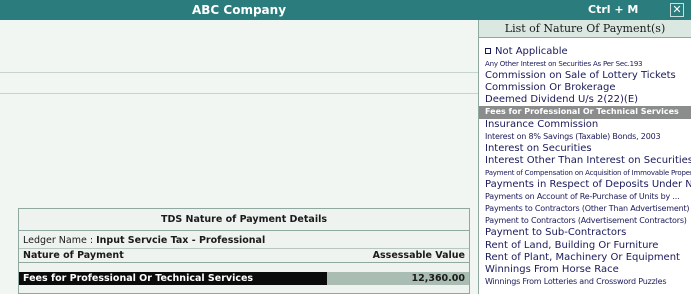 Image resolution: width=691 pixels, height=294 pixels. I want to click on ledger-name: Input Servcie Tax - Professional, so click(181, 240).